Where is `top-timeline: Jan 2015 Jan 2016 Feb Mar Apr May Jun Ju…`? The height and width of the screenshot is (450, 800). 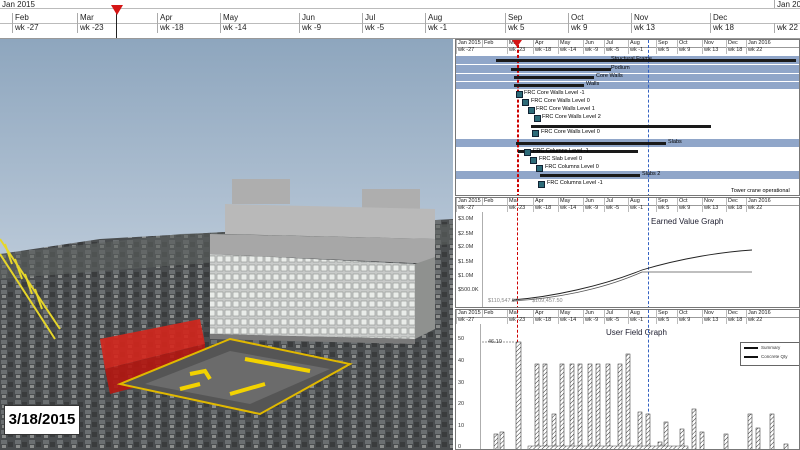
top-timeline: Jan 2015 Jan 2016 Feb Mar Apr May Jun Ju… is located at coordinates (400, 19).